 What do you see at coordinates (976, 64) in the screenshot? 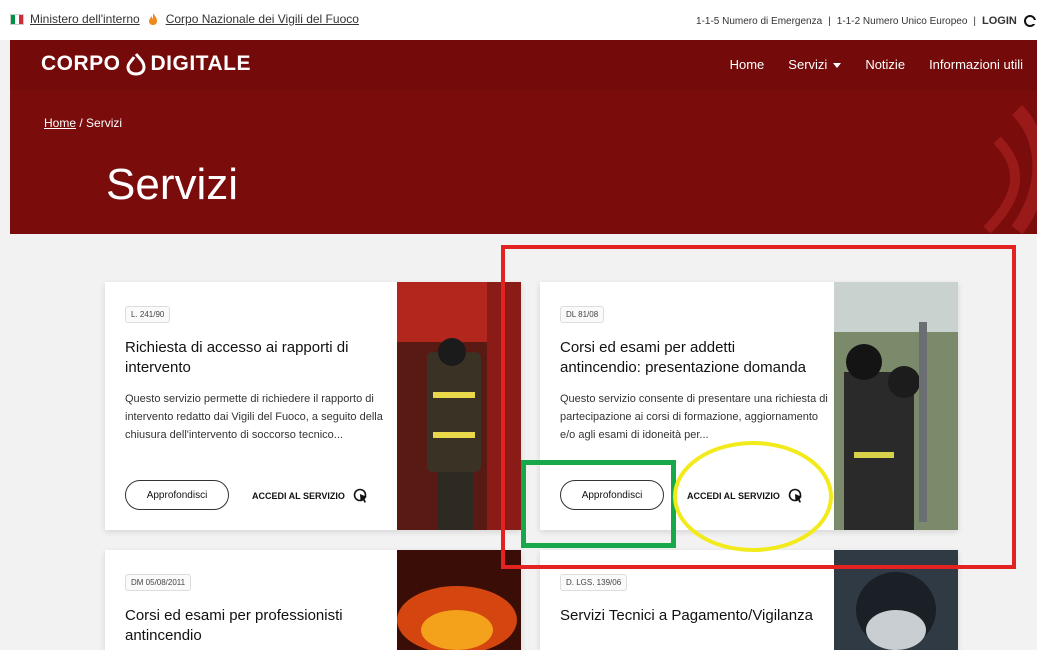
I see `nav-item-informazioni: Informazioni utili` at bounding box center [976, 64].